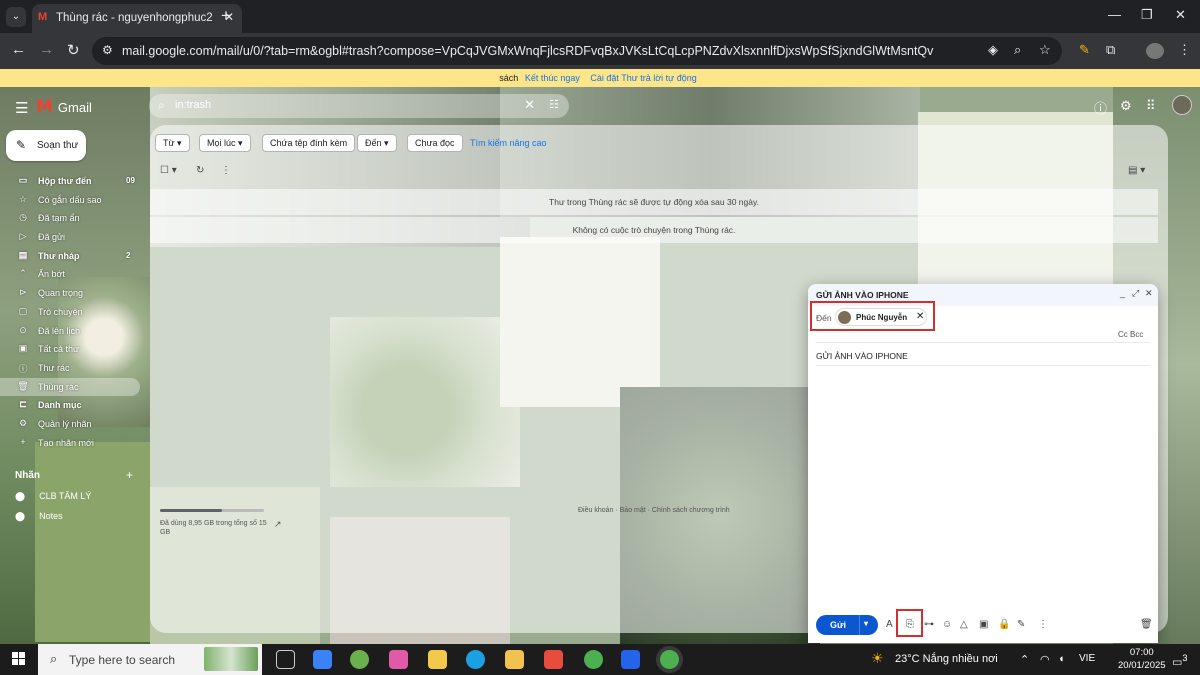 This screenshot has width=1200, height=675. Describe the element at coordinates (1146, 624) in the screenshot. I see `discard-draft-icon: 🗑` at that location.